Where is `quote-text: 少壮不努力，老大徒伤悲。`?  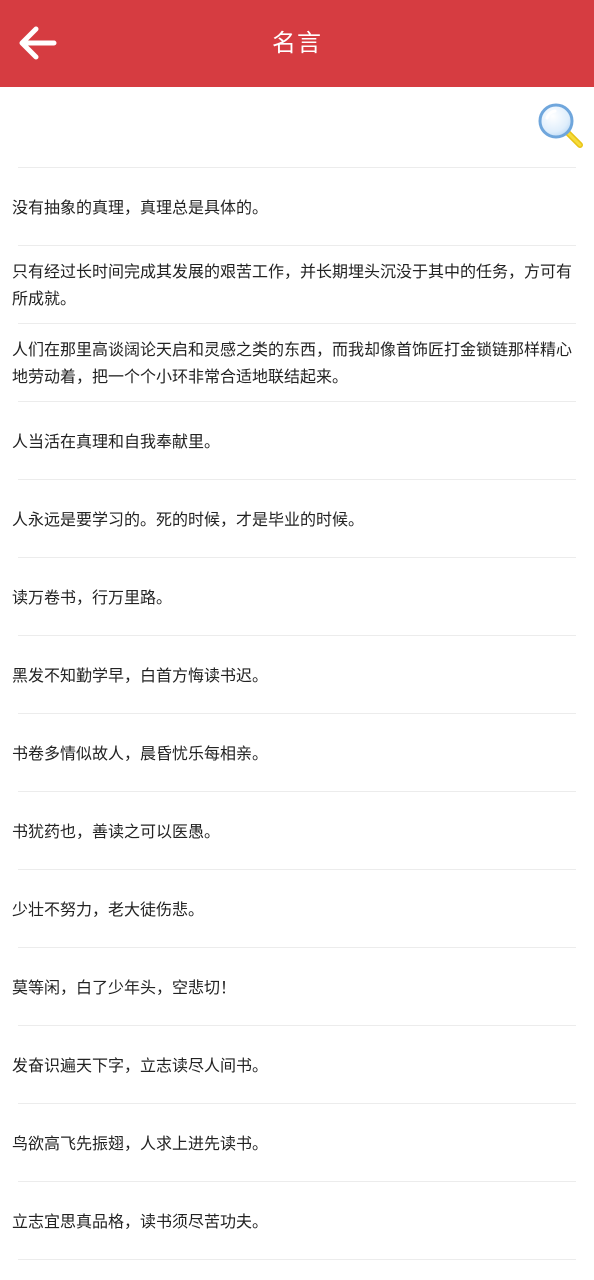
quote-text: 少壮不努力，老大徒伤悲。 is located at coordinates (108, 909).